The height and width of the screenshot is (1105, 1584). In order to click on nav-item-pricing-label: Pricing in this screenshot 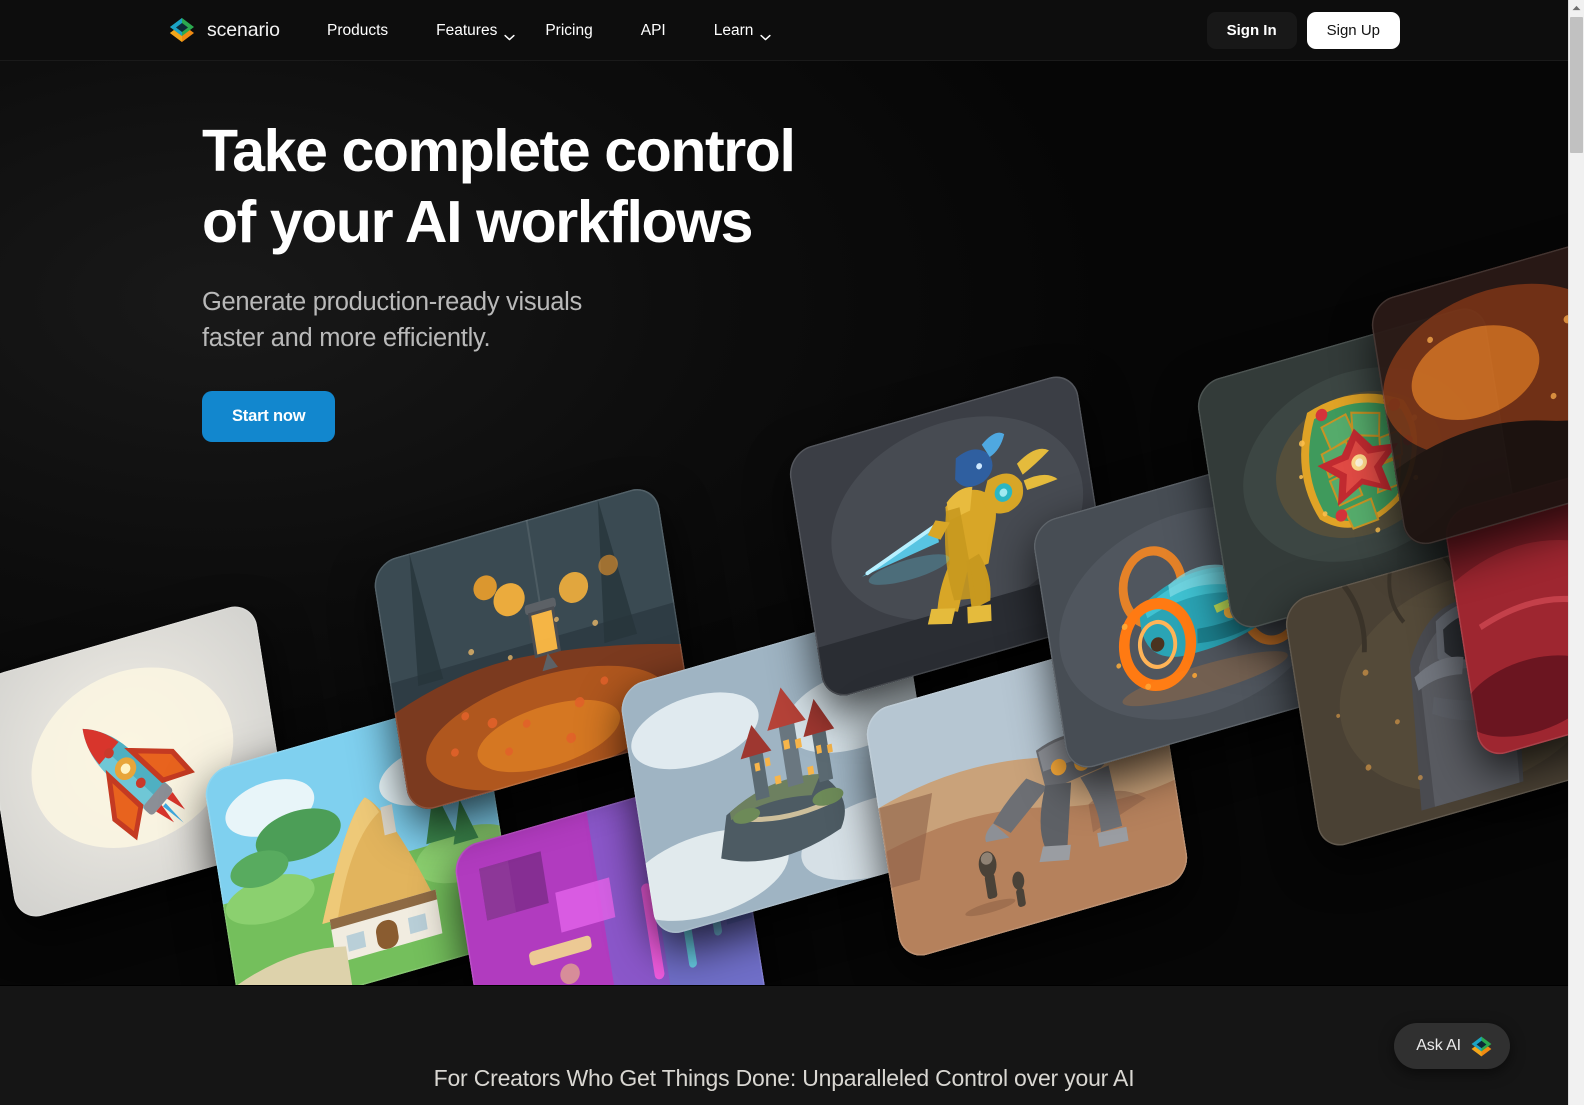, I will do `click(569, 30)`.